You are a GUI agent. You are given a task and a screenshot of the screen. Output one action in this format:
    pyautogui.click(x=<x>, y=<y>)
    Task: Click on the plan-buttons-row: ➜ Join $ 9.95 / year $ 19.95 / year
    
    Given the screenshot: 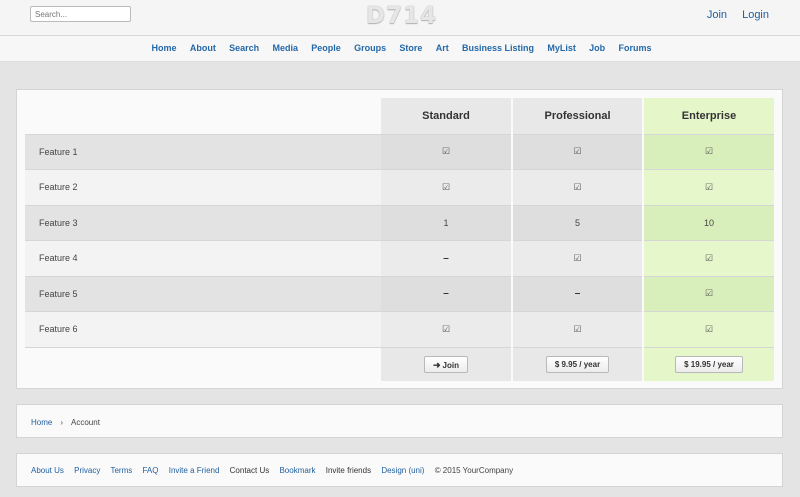 What is the action you would take?
    pyautogui.click(x=399, y=363)
    